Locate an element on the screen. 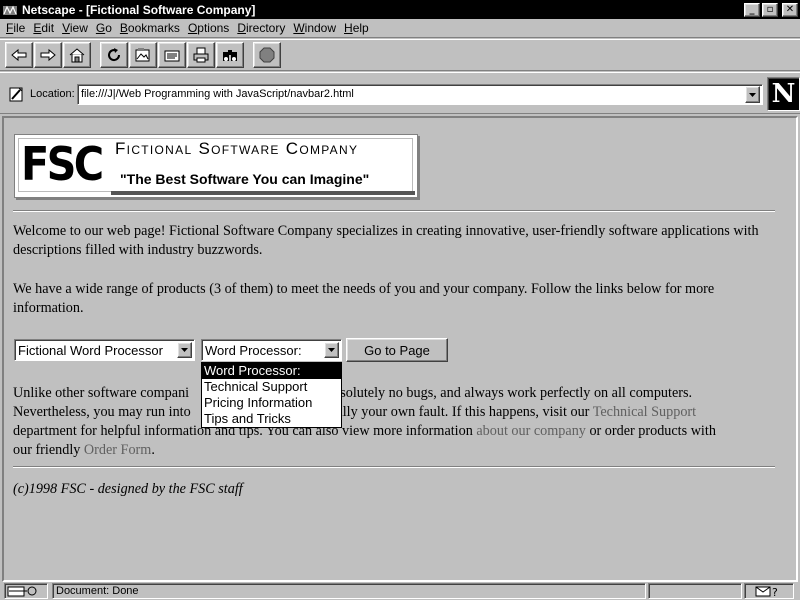 The width and height of the screenshot is (800, 600). find-button is located at coordinates (230, 55).